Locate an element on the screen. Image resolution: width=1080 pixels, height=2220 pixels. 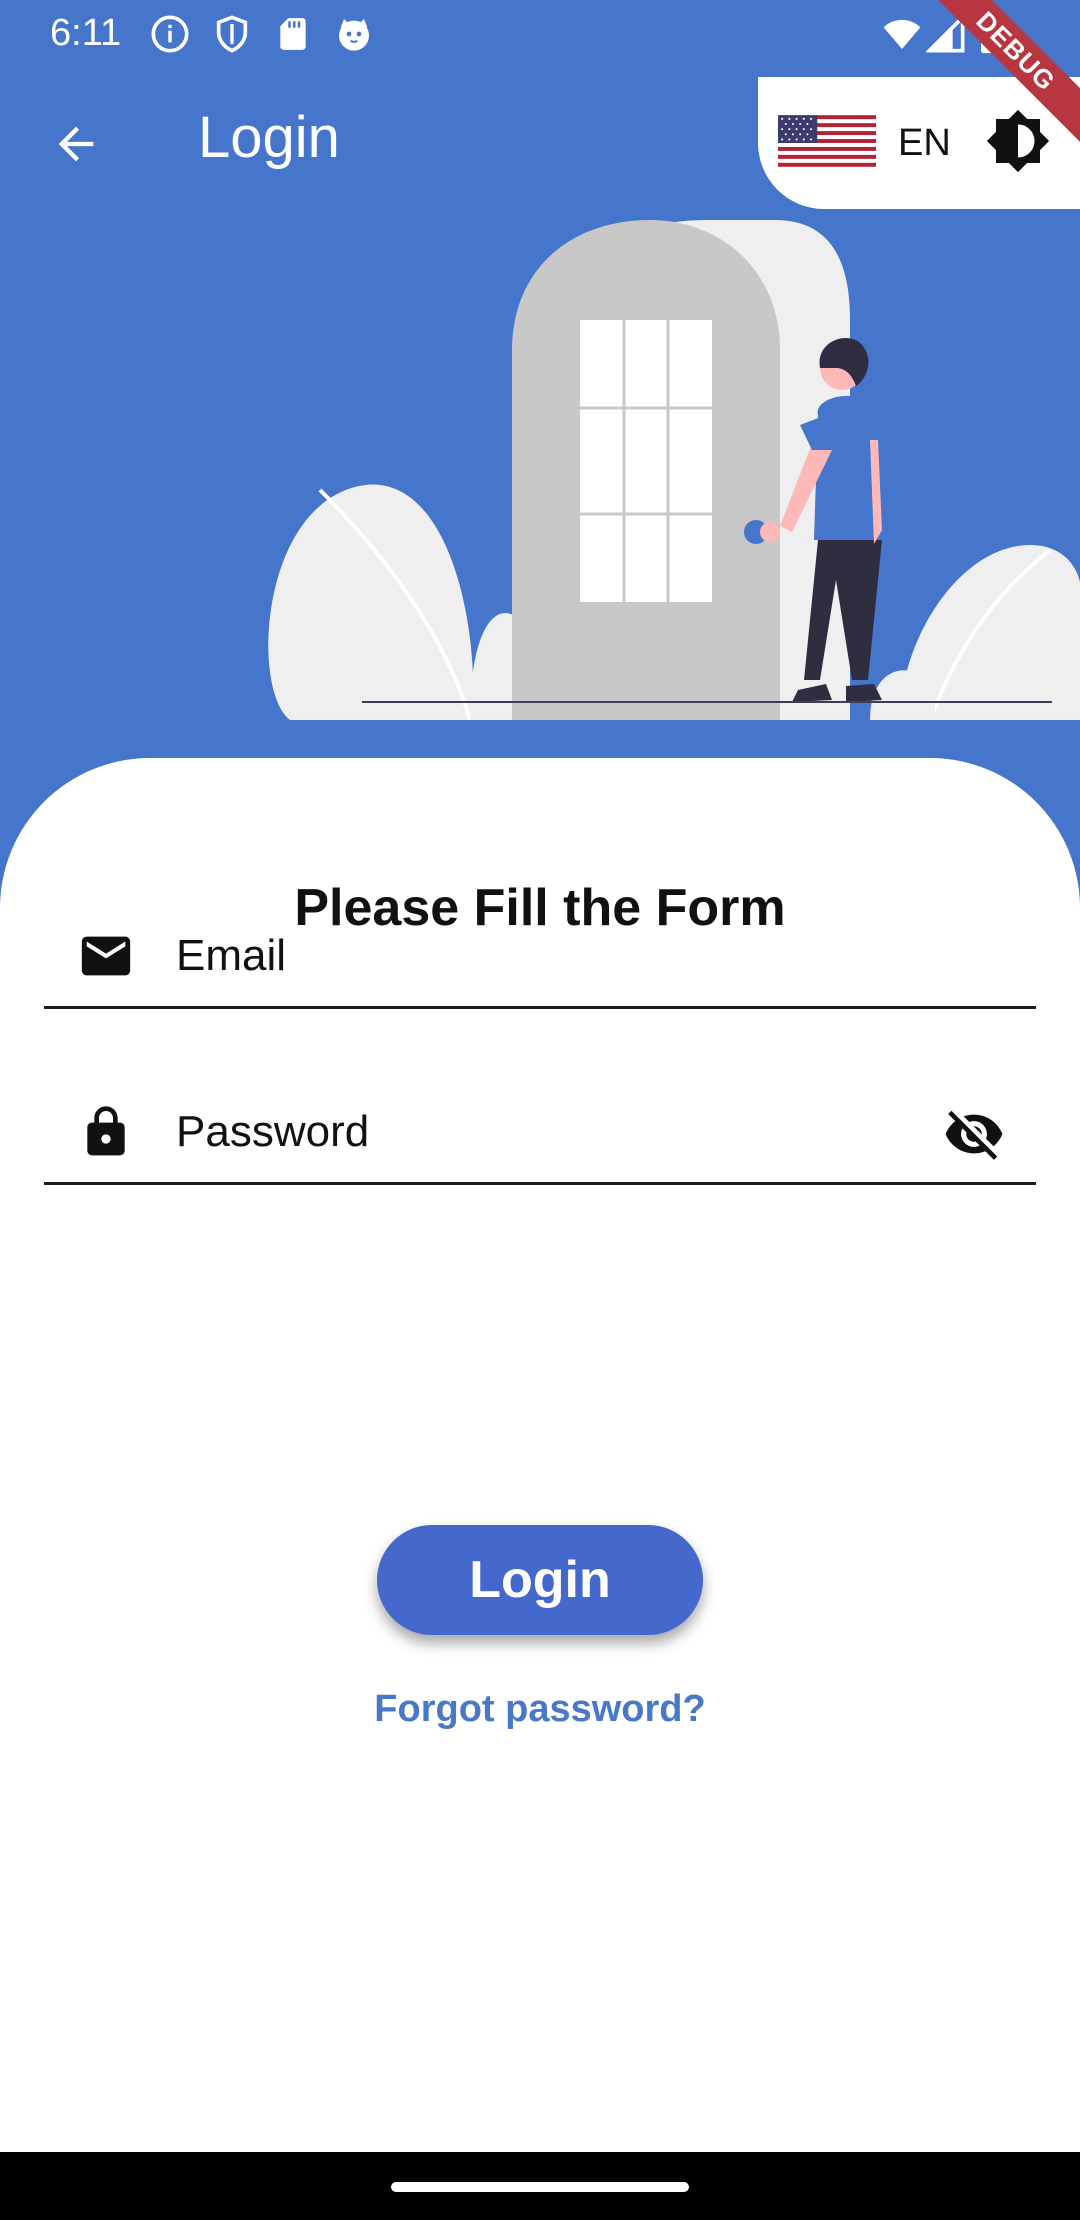
brightness-icon is located at coordinates (1018, 143).